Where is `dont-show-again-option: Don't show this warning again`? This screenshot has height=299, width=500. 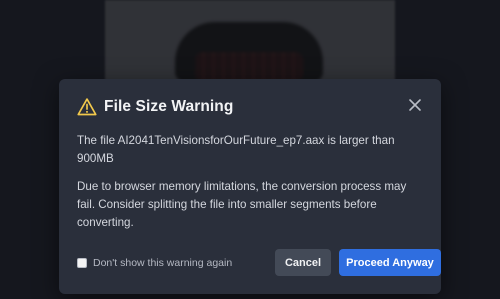 dont-show-again-option: Don't show this warning again is located at coordinates (154, 263).